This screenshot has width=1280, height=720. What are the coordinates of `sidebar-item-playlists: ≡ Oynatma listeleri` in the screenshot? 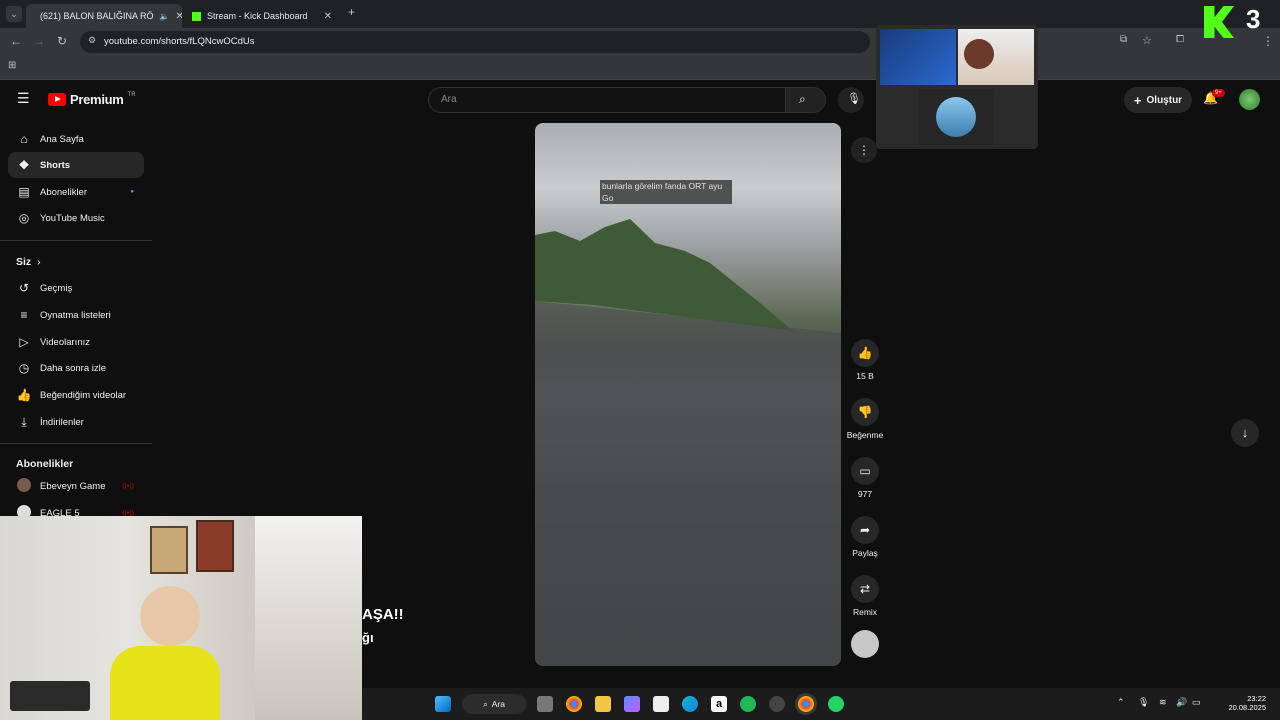 It's located at (76, 315).